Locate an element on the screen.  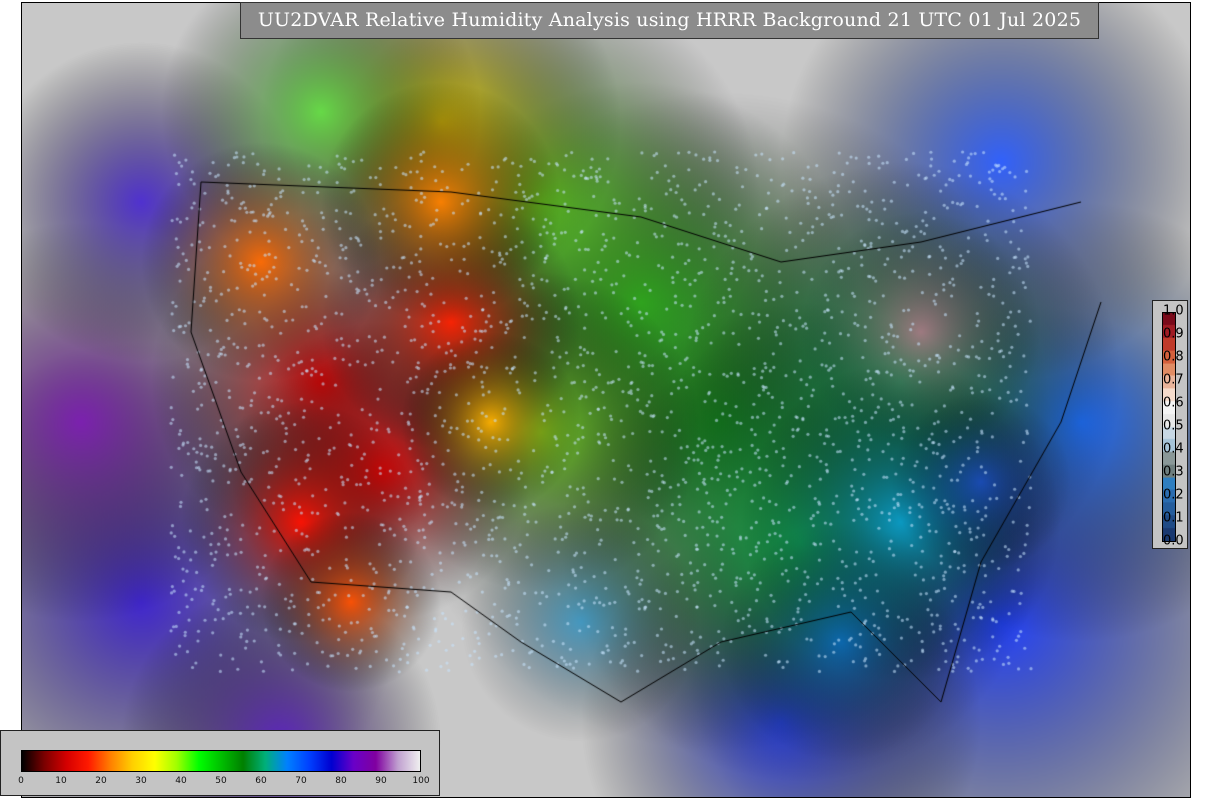
weight-tick: 0.1 is located at coordinates (1173, 518).